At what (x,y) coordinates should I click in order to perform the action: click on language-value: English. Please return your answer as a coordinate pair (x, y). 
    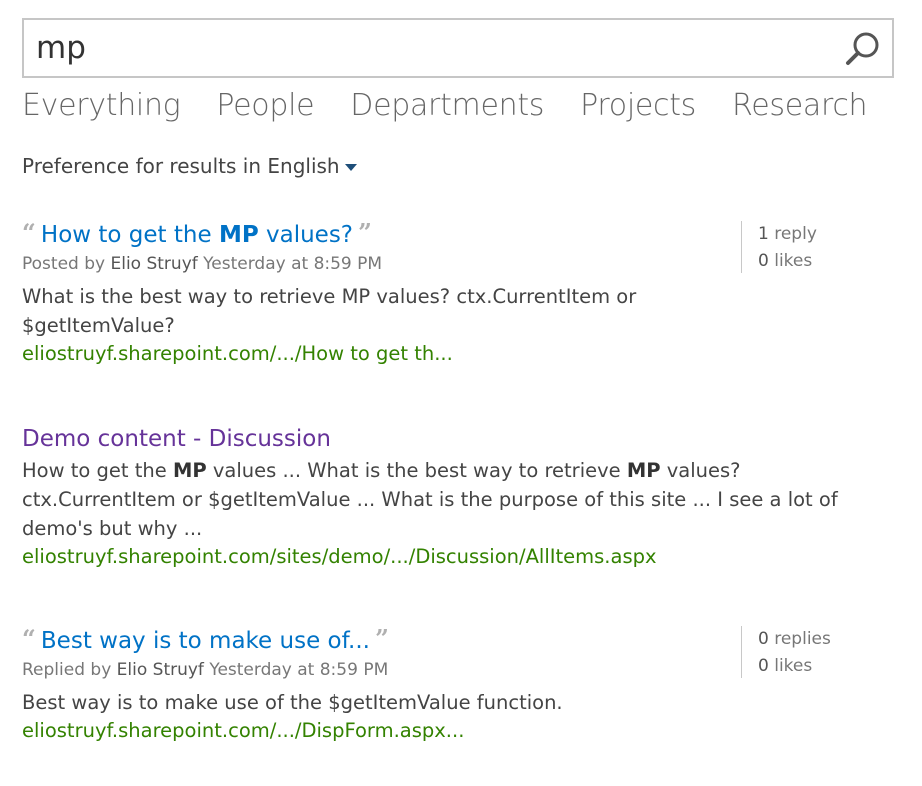
    Looking at the image, I should click on (303, 166).